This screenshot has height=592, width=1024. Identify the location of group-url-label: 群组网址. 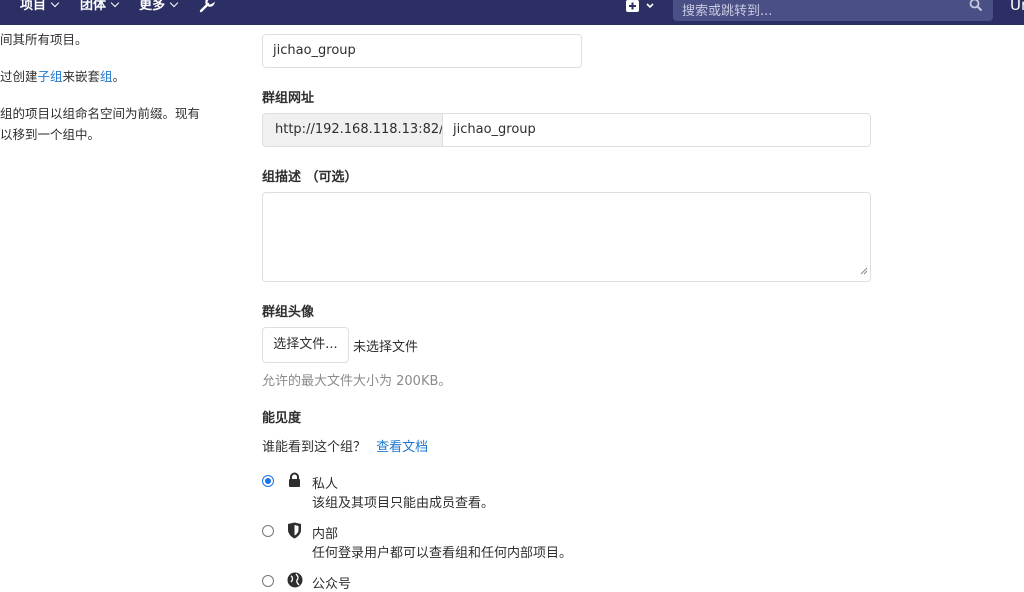
(288, 98).